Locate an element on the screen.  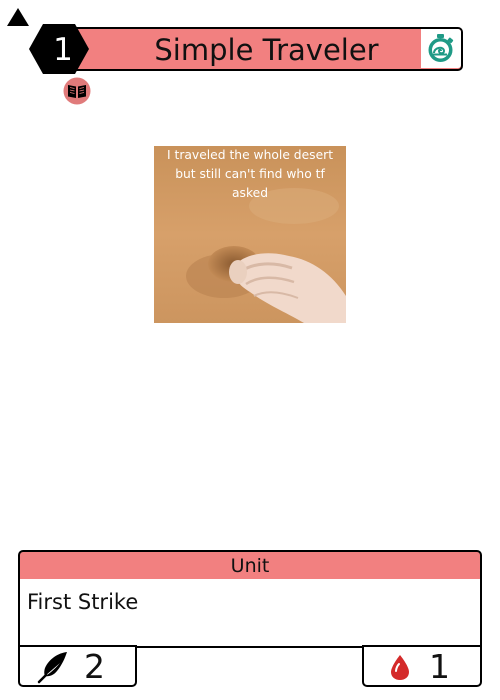
snail-stopwatch-icon is located at coordinates (441, 48).